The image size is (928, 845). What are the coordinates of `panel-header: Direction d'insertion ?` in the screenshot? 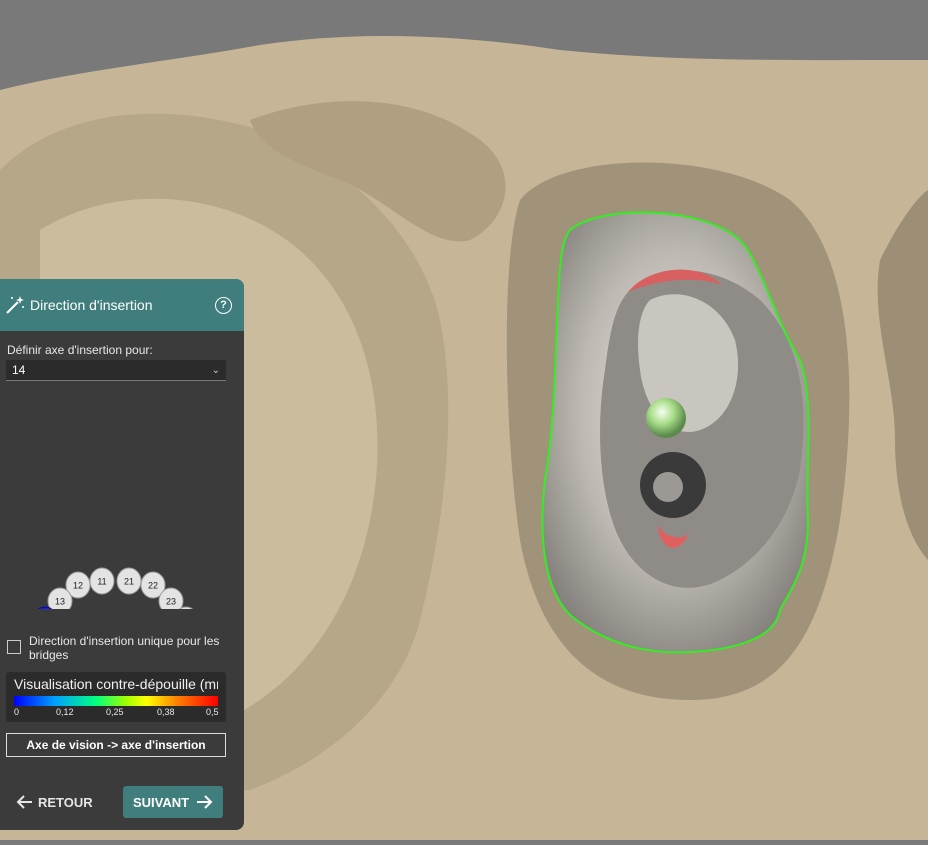 It's located at (122, 305).